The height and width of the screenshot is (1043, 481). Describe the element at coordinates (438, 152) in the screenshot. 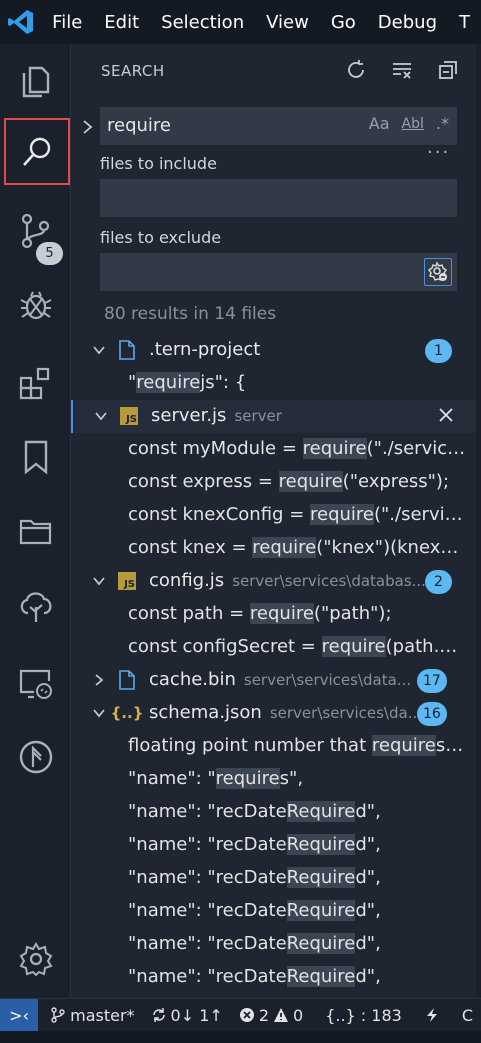

I see `search-details-ellipsis-icon: ···` at that location.